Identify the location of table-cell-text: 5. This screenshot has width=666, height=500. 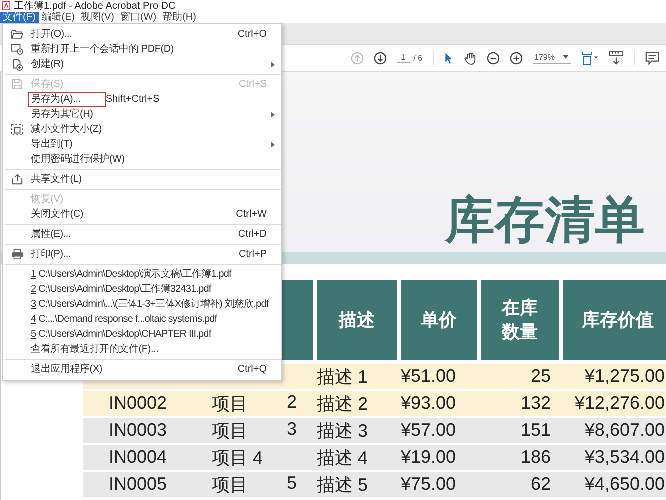
(291, 483).